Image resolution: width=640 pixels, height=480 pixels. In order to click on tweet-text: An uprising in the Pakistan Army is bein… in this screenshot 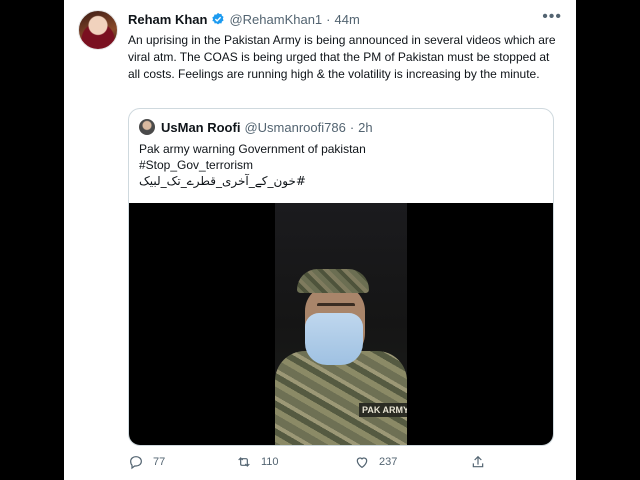, I will do `click(342, 57)`.